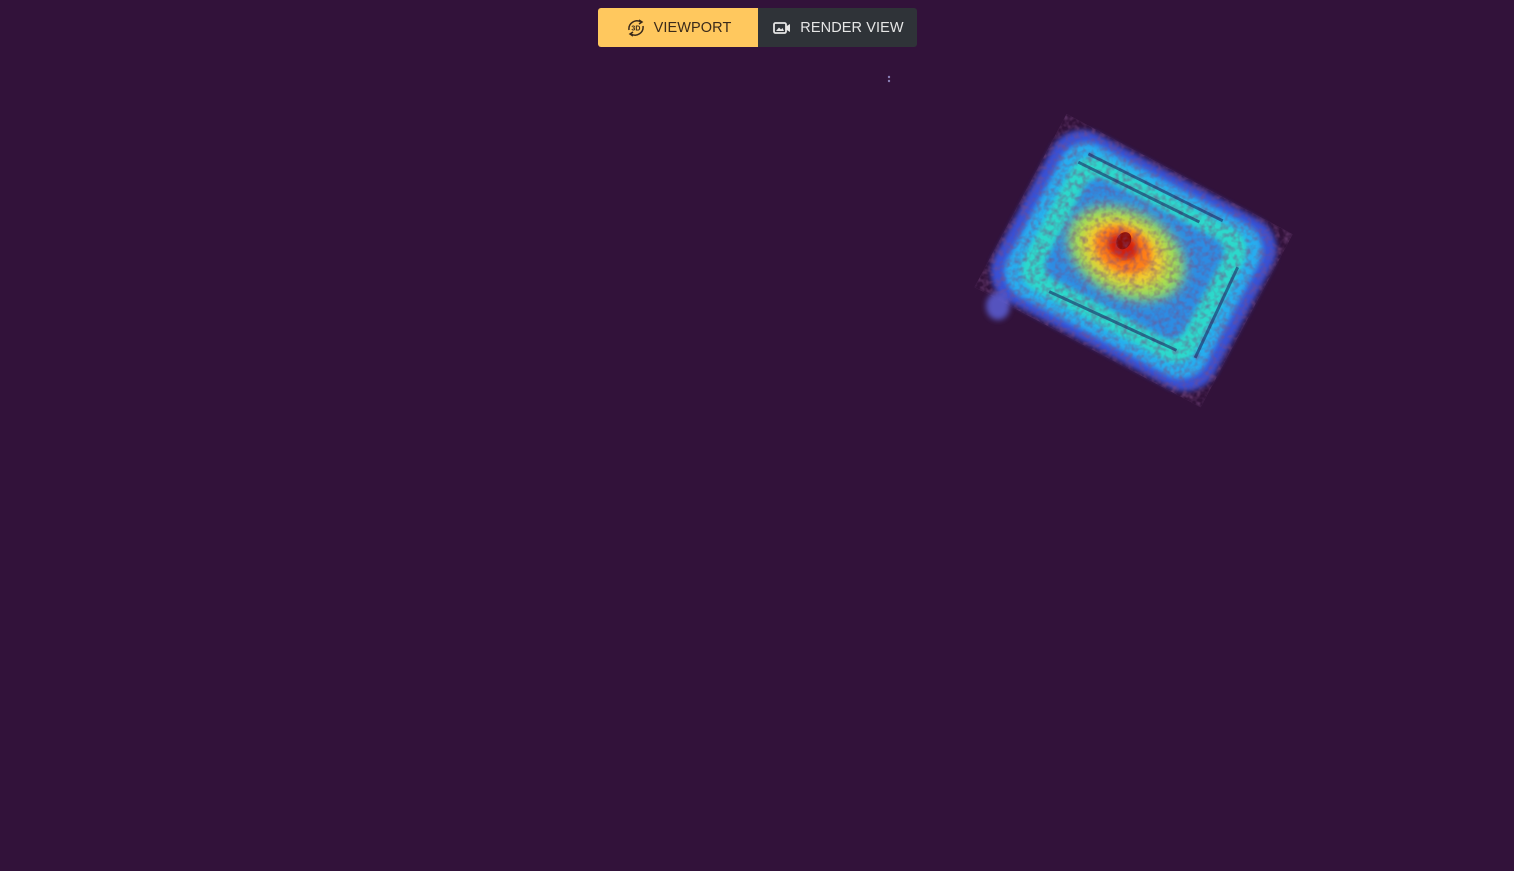 The height and width of the screenshot is (871, 1514). Describe the element at coordinates (852, 27) in the screenshot. I see `render-view-label: RENDER VIEW` at that location.